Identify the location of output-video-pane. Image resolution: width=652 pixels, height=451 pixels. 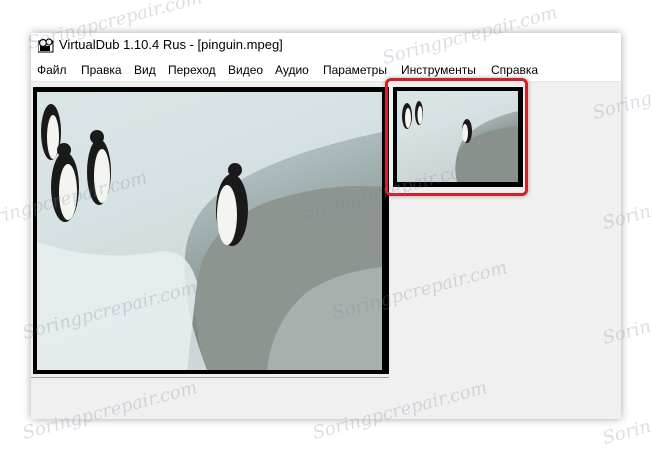
(458, 137).